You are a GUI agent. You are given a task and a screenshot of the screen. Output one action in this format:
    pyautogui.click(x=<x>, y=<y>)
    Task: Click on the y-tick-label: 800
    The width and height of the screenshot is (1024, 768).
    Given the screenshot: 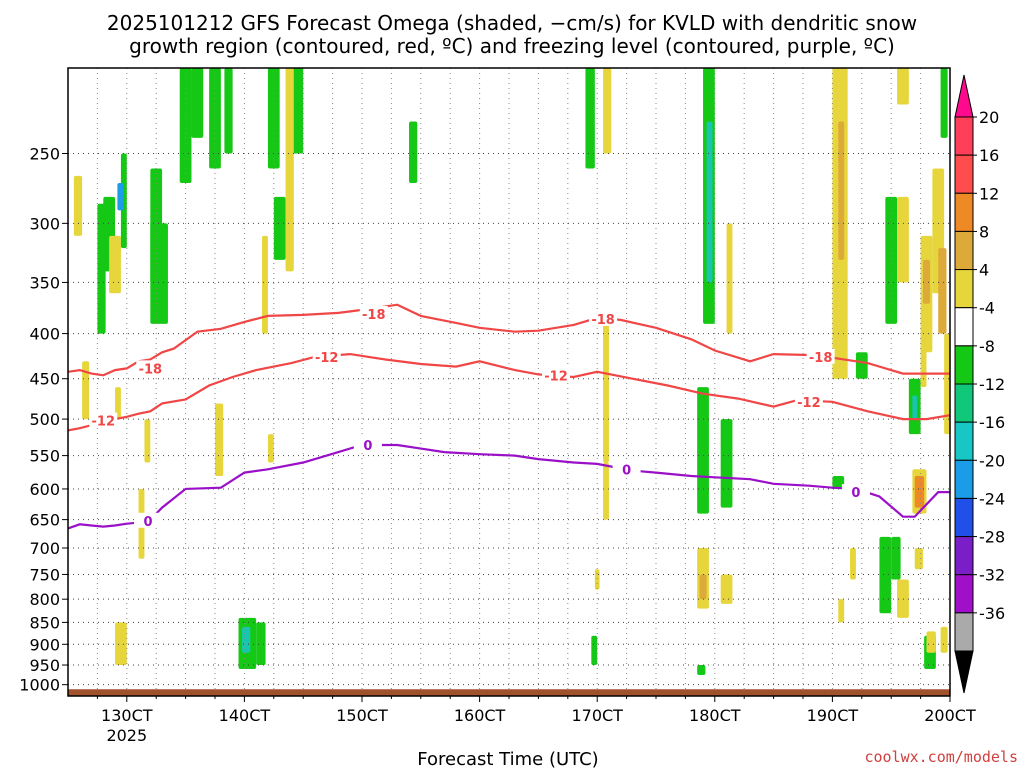 What is the action you would take?
    pyautogui.click(x=44, y=599)
    